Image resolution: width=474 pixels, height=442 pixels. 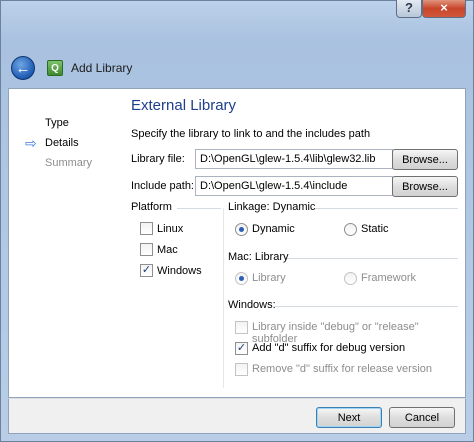 I want to click on framework-label: Framework, so click(x=389, y=278).